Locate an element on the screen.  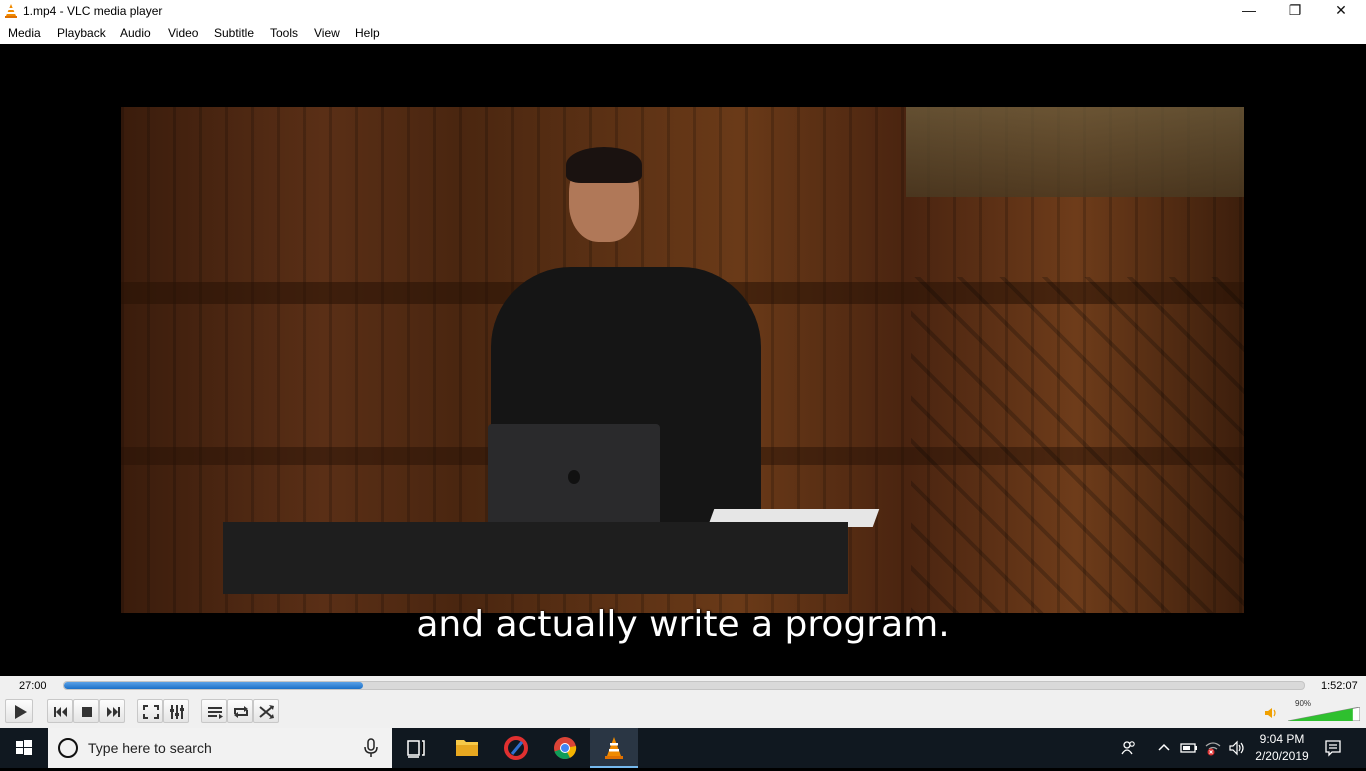
previous-button is located at coordinates (60, 711).